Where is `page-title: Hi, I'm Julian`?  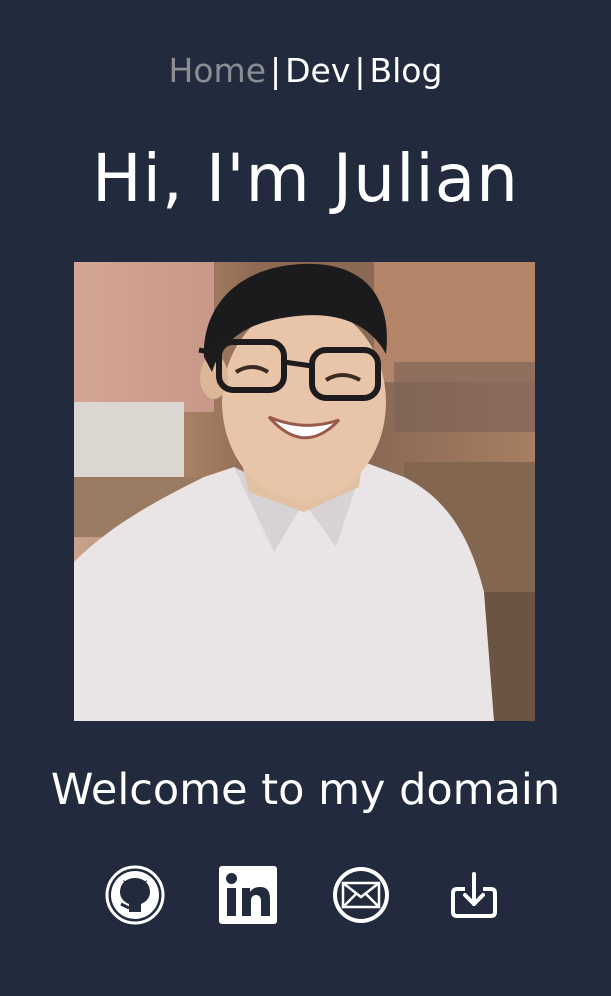 page-title: Hi, I'm Julian is located at coordinates (305, 178).